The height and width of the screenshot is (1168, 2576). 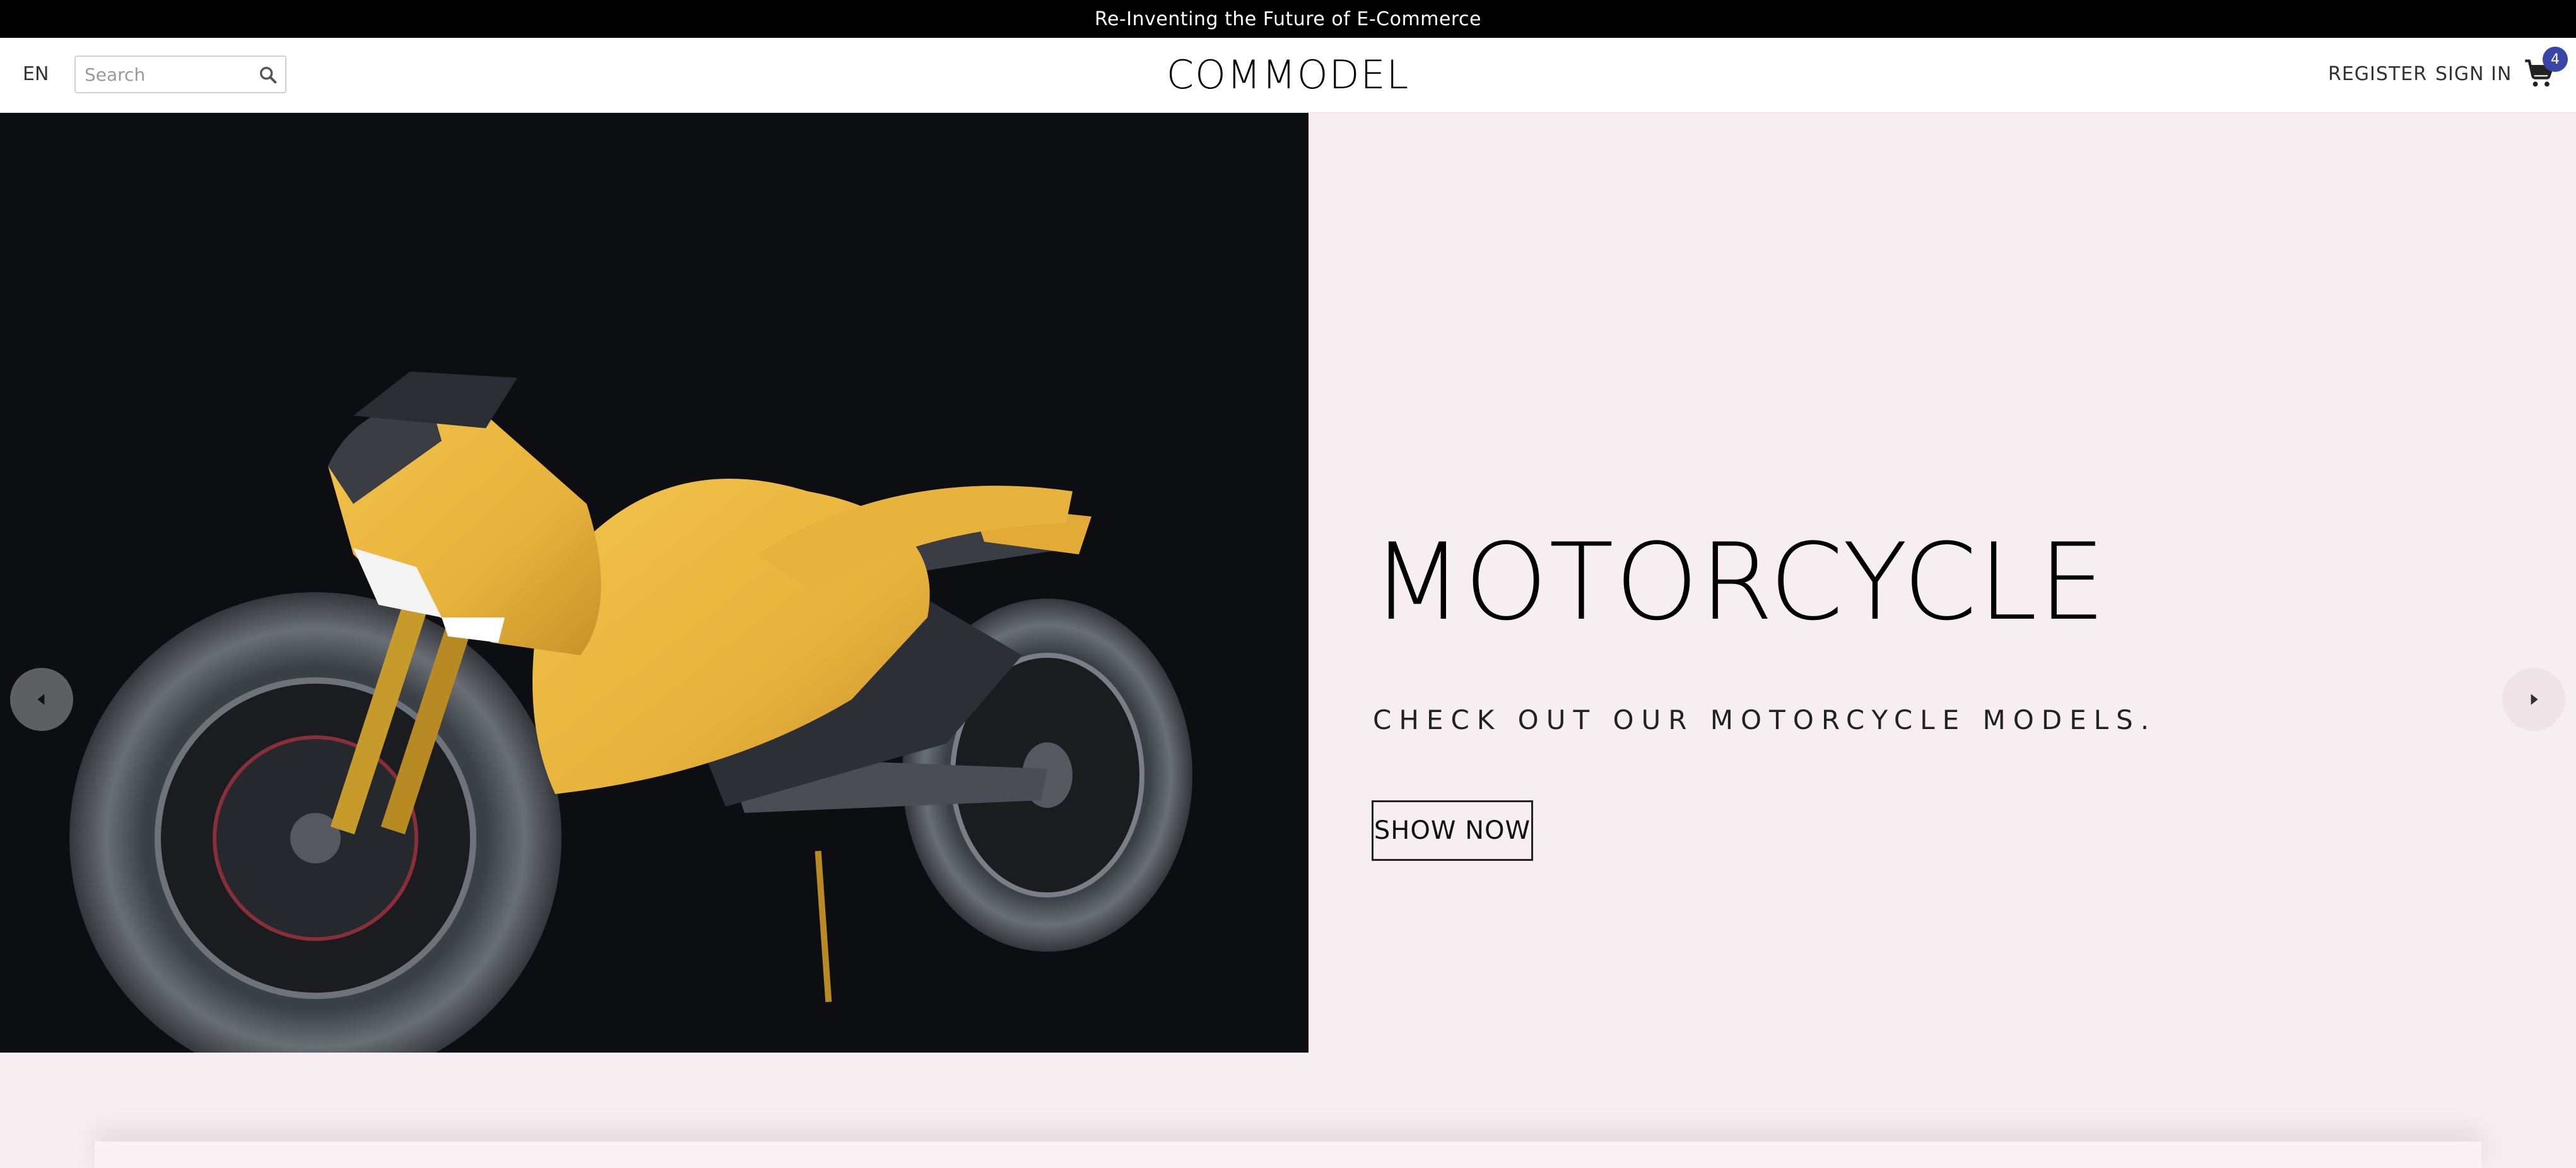 I want to click on announcement-bar: Re-Inventing the Future of E-Commerce, so click(x=1288, y=19).